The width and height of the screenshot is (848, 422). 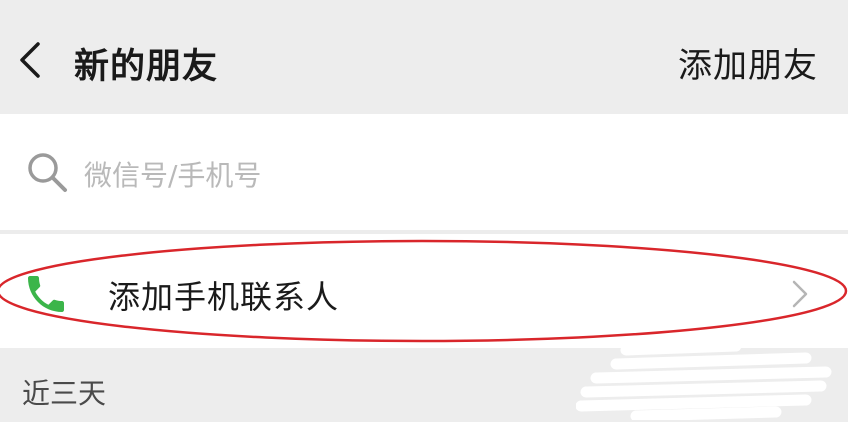 What do you see at coordinates (64, 393) in the screenshot?
I see `section-header-recent: 近三天` at bounding box center [64, 393].